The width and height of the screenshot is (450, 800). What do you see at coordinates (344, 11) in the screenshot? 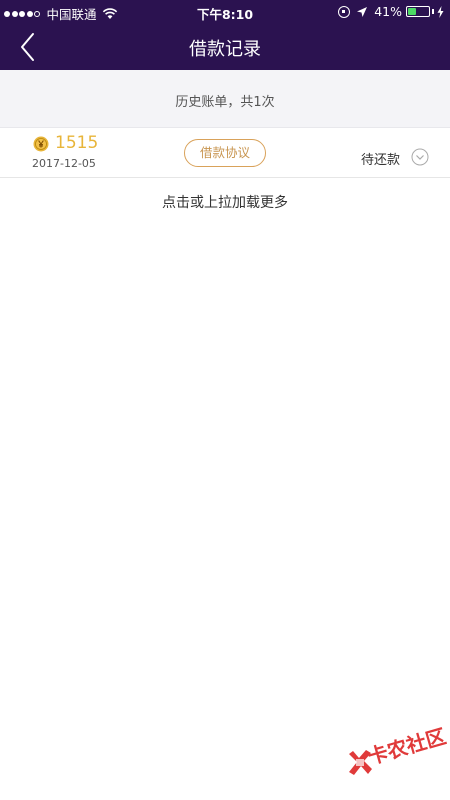
I see `rotation-lock-icon` at bounding box center [344, 11].